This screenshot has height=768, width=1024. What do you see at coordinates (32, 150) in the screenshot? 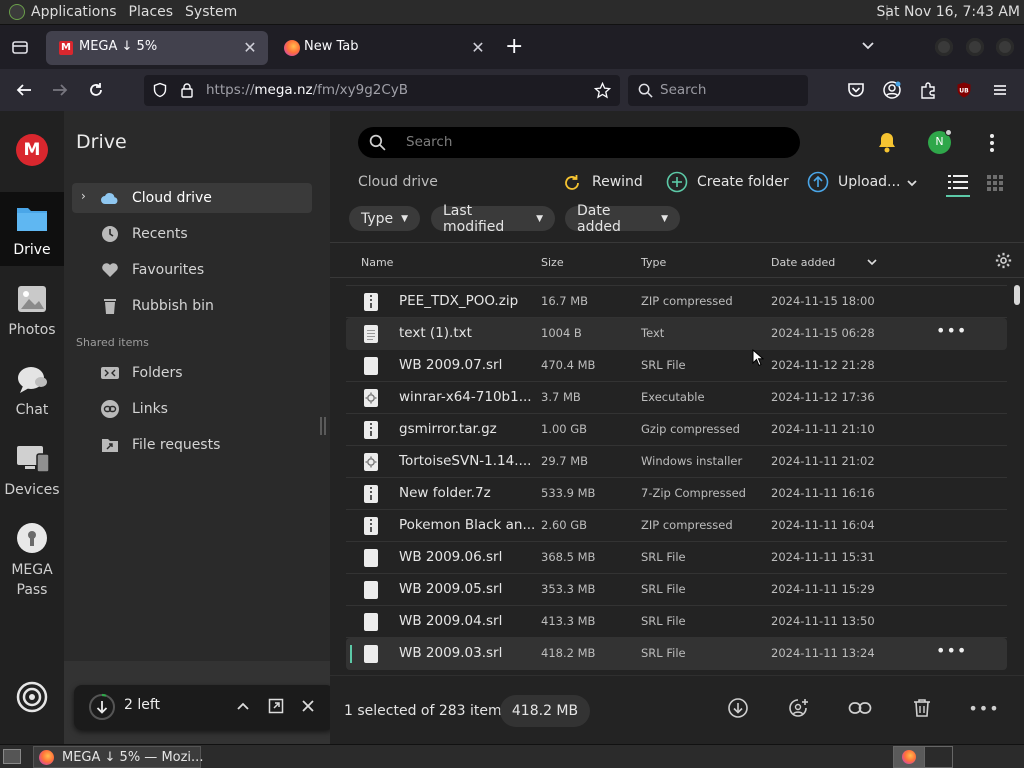
I see `mega-logo-icon: M` at bounding box center [32, 150].